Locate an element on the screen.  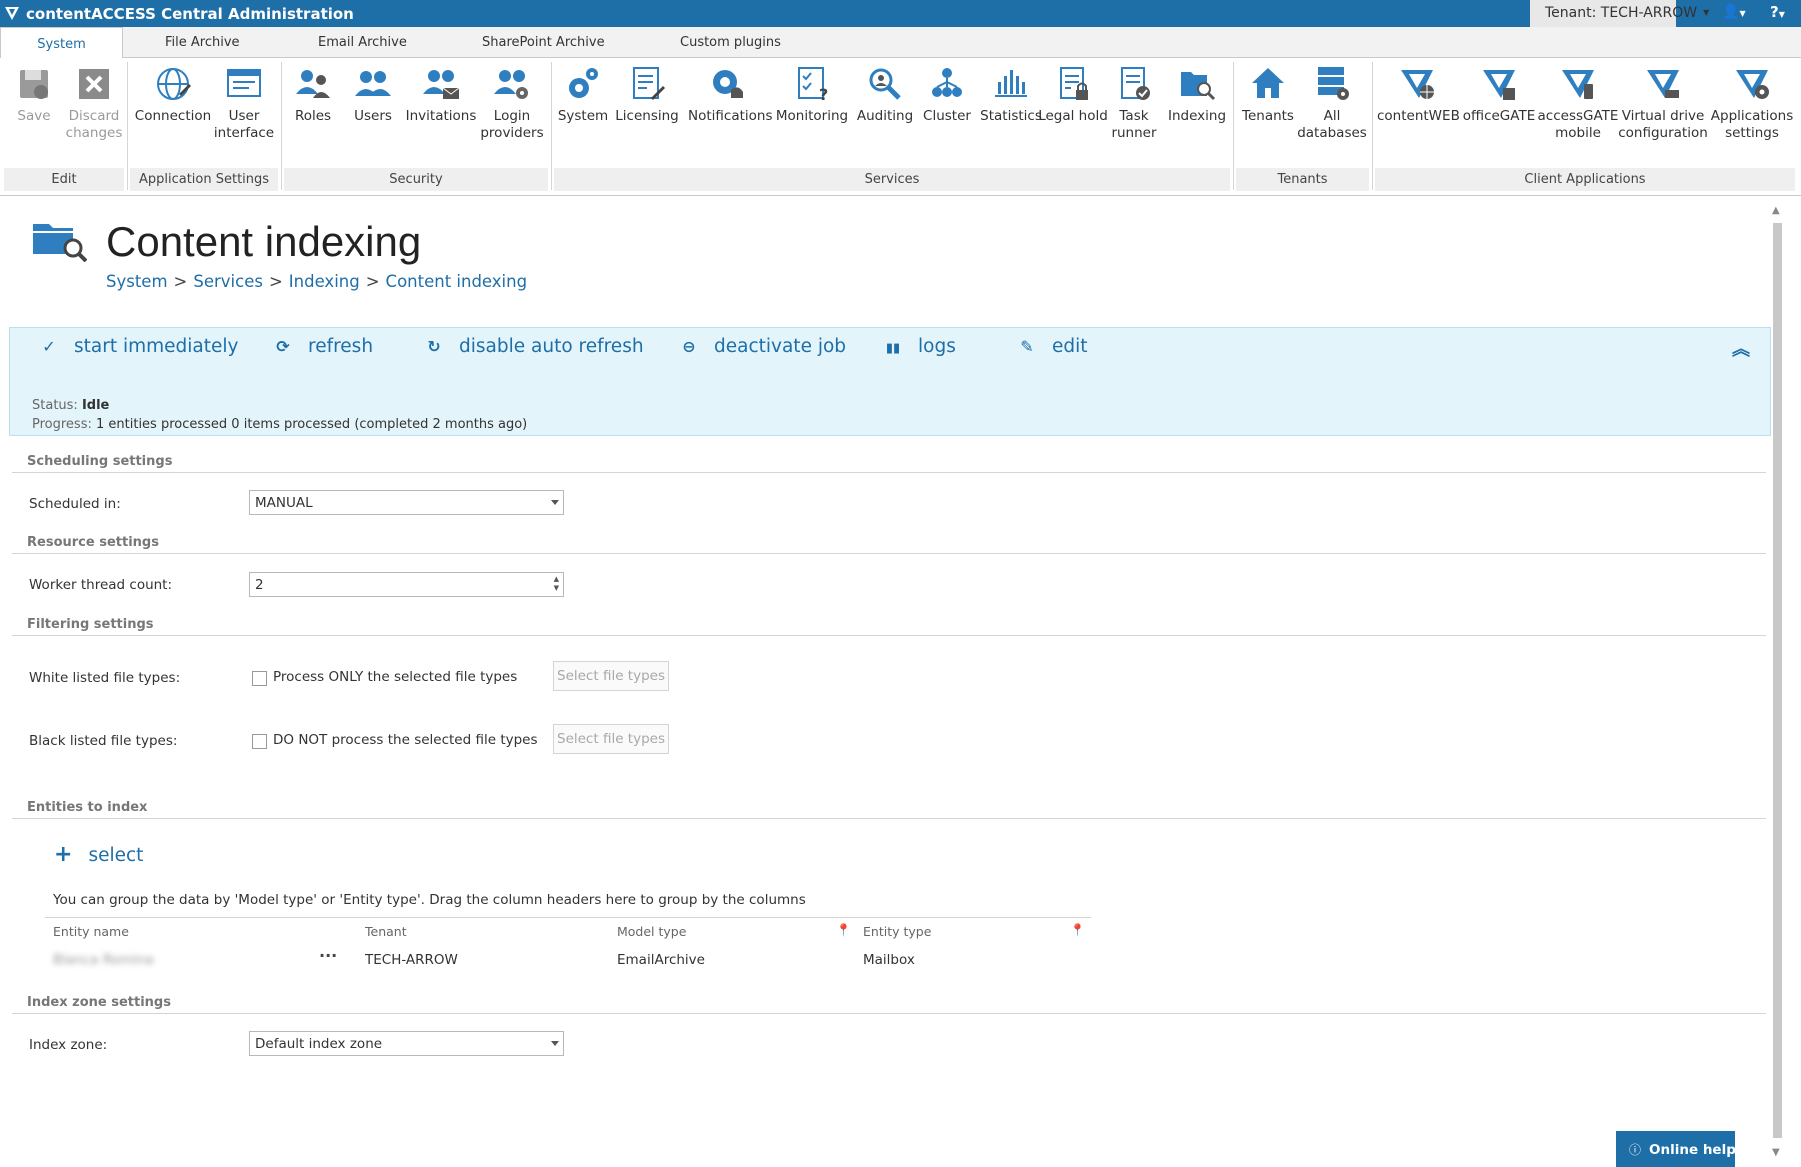
login-providers-button: Login providers is located at coordinates (512, 102).